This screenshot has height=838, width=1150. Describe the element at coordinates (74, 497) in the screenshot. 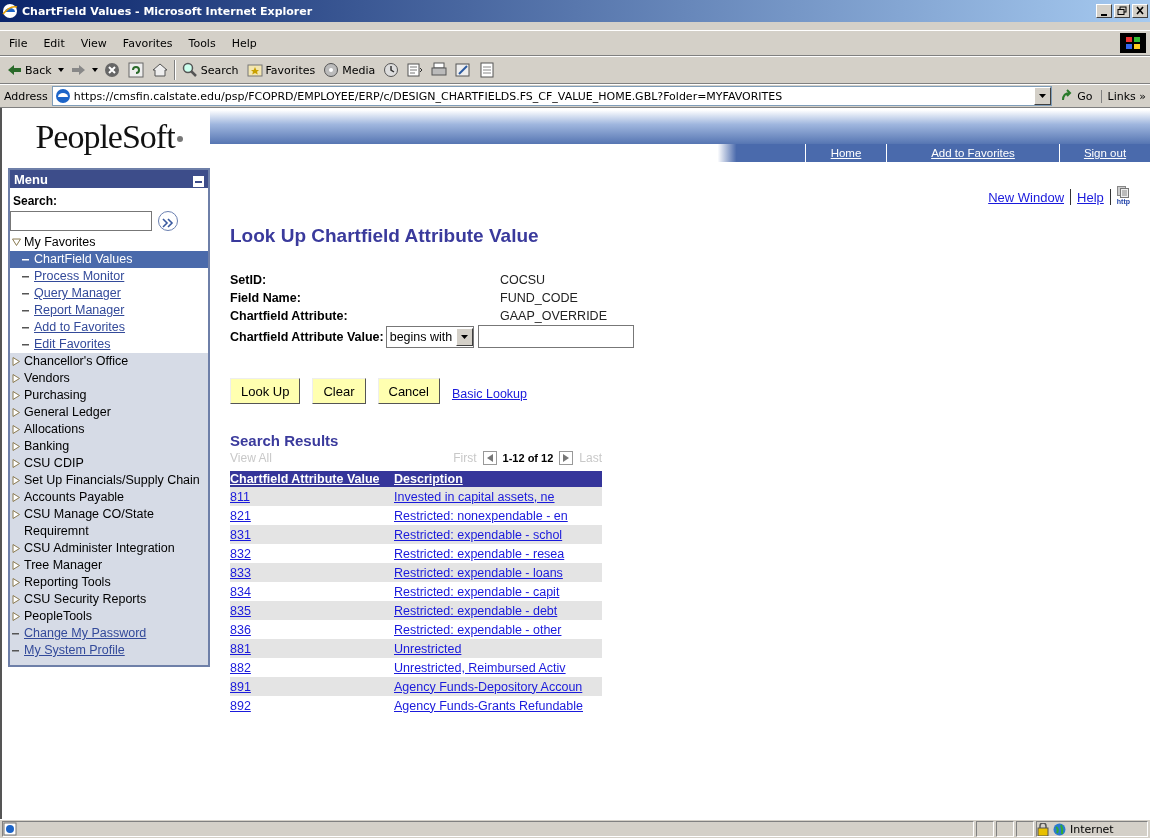

I see `menu-folder: Accounts Payable` at that location.